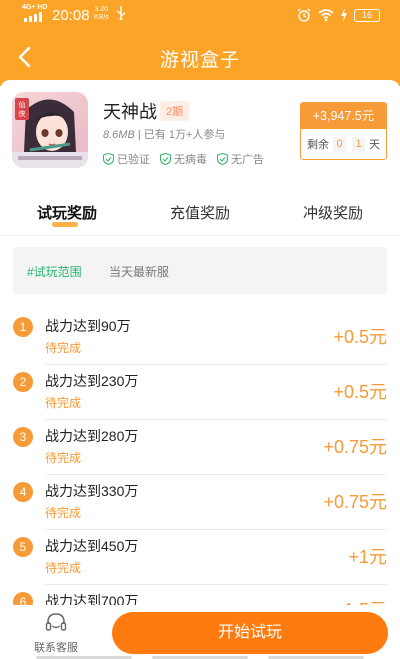  Describe the element at coordinates (333, 212) in the screenshot. I see `tab-level-reward: 冲级奖励` at that location.